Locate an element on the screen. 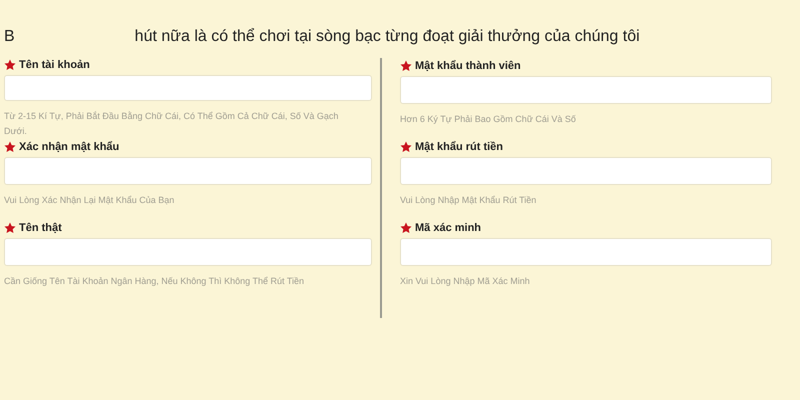 The image size is (800, 400). field-label: Mật khẩu rút tiền is located at coordinates (459, 147).